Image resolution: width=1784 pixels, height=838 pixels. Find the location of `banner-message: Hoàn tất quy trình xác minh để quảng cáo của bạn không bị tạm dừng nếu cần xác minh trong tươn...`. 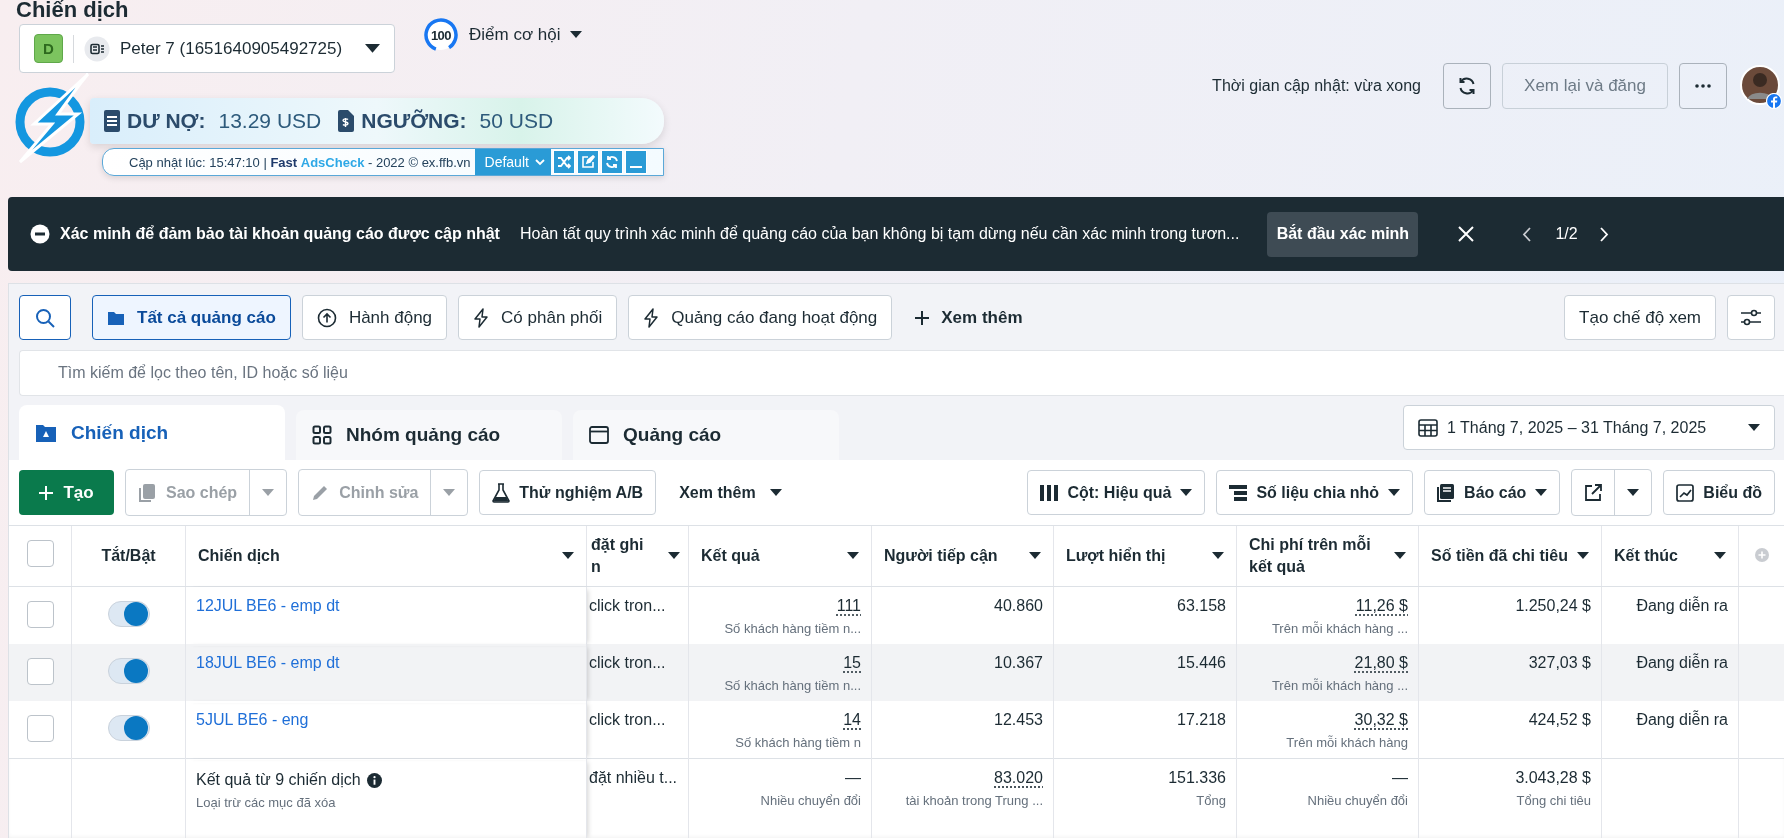

banner-message: Hoàn tất quy trình xác minh để quảng cáo của bạn không bị tạm dừng nếu cần xác minh trong tươn... is located at coordinates (879, 234).